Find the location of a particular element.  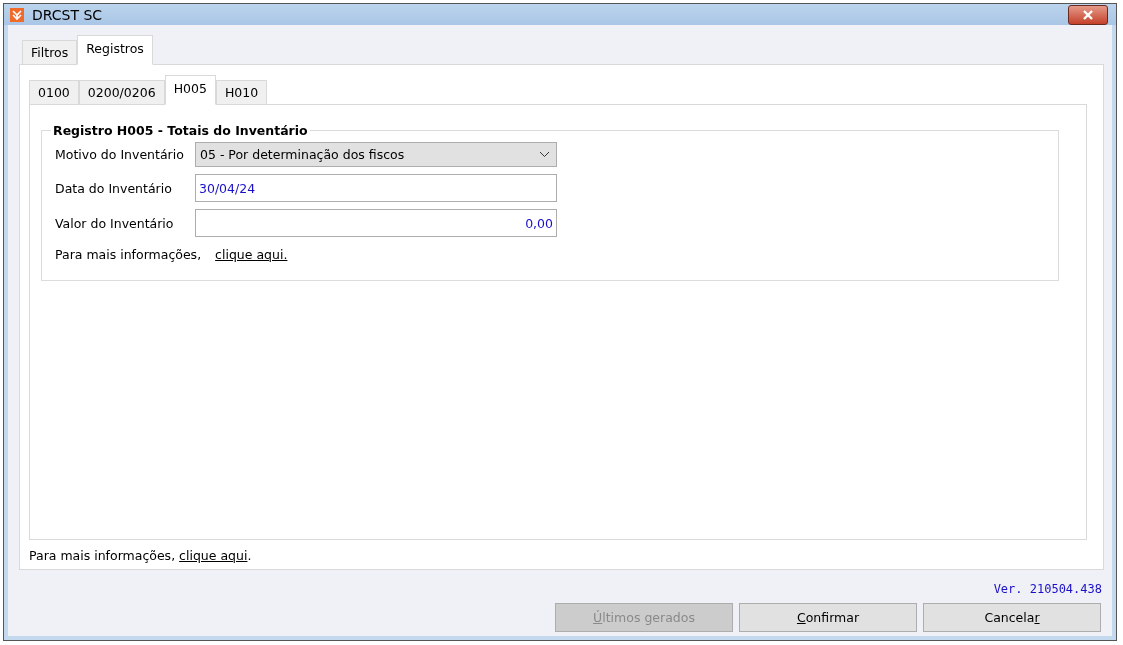

field-label: Data do Inventário is located at coordinates (114, 188).